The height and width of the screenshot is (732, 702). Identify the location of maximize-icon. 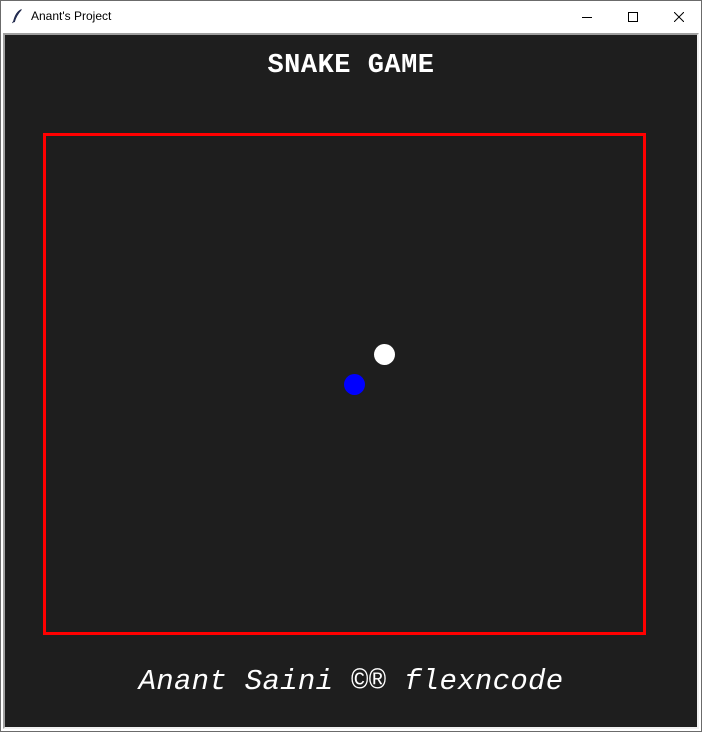
(633, 16).